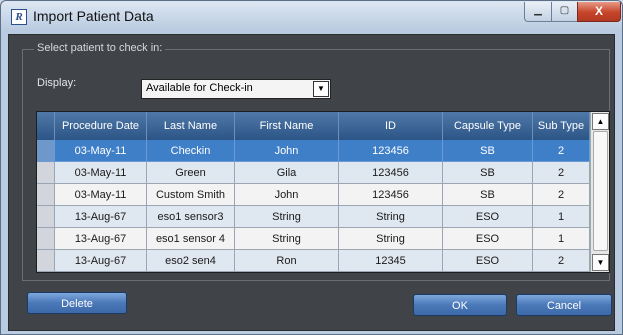 This screenshot has width=623, height=335. What do you see at coordinates (19, 17) in the screenshot?
I see `app-icon: R` at bounding box center [19, 17].